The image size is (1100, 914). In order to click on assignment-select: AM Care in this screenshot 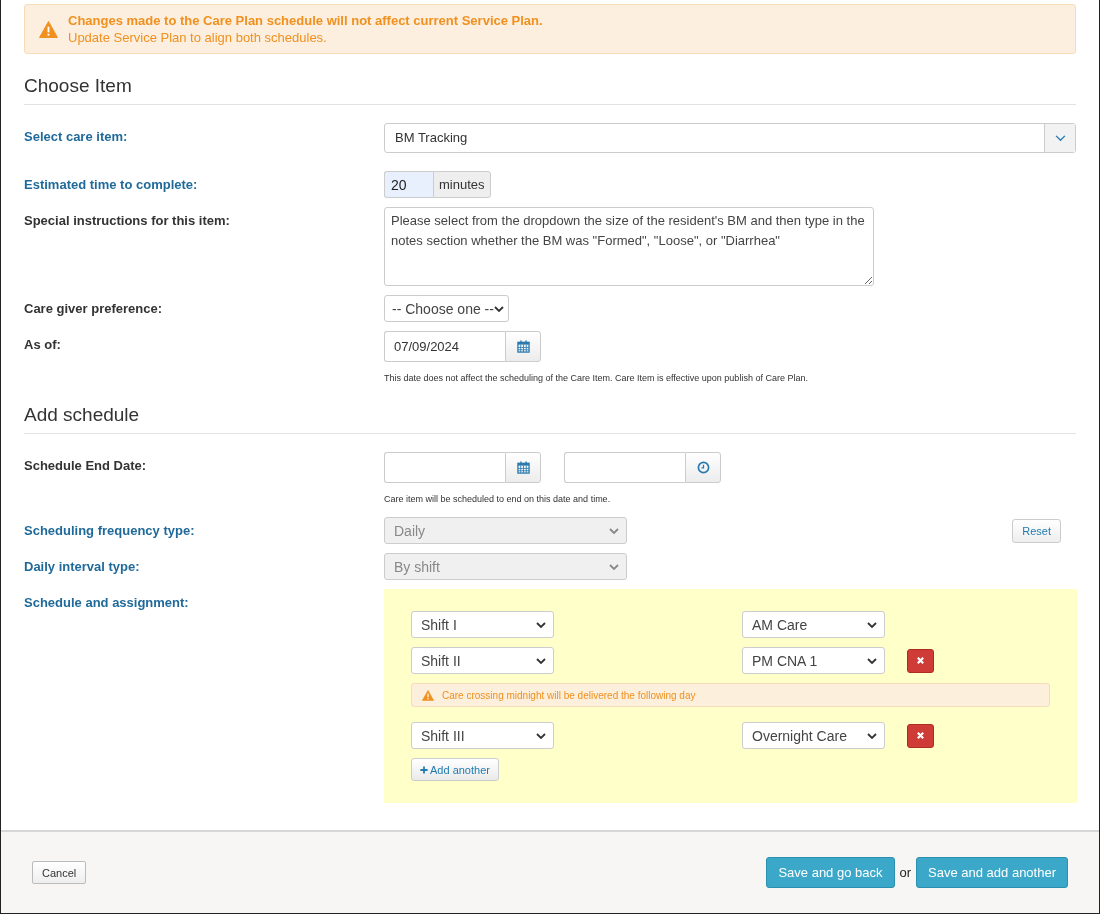, I will do `click(813, 624)`.